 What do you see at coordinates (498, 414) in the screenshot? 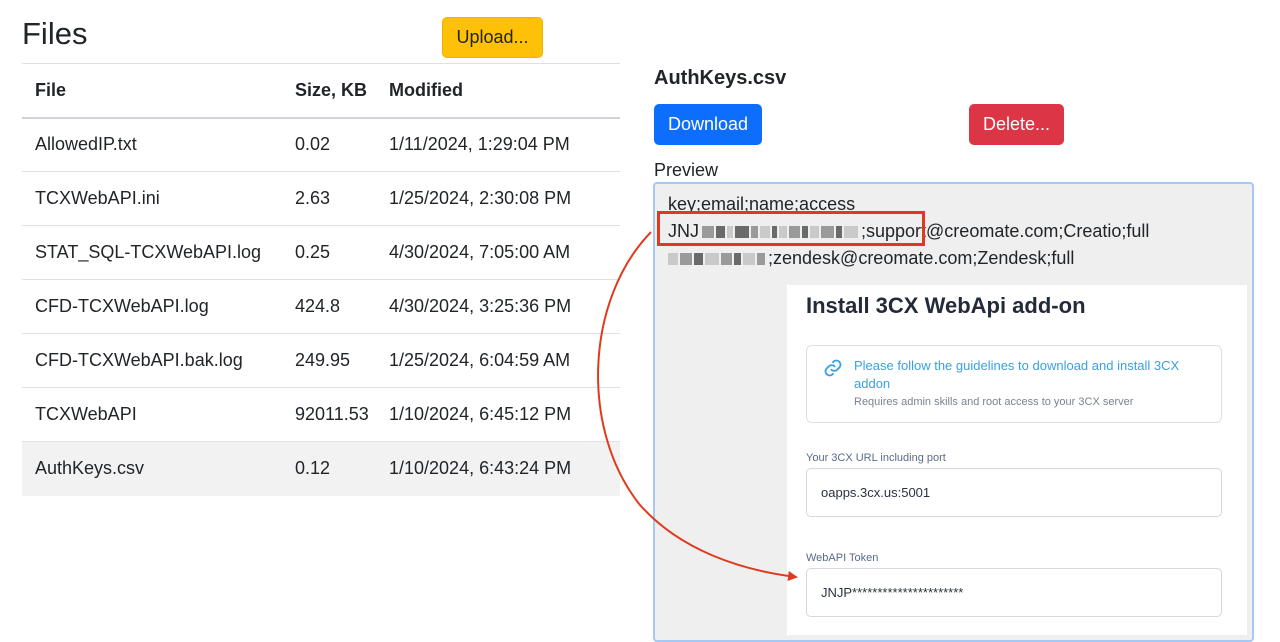
I see `cell-modified: 1/10/2024, 6:45:12 PM` at bounding box center [498, 414].